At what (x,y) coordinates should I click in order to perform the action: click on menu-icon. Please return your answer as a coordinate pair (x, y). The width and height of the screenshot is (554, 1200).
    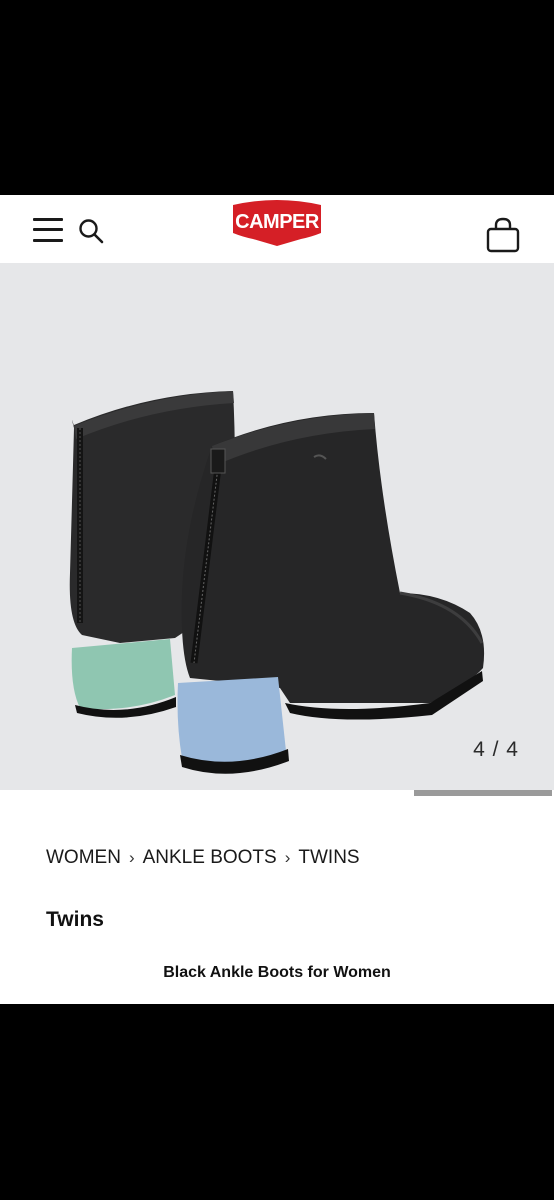
    Looking at the image, I should click on (48, 230).